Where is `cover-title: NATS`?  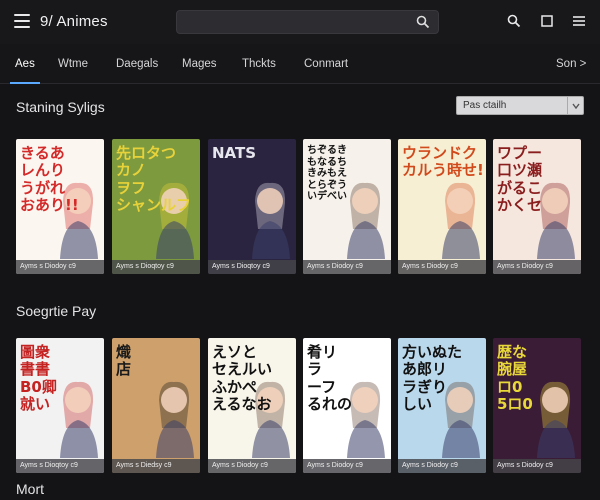 cover-title: NATS is located at coordinates (234, 153).